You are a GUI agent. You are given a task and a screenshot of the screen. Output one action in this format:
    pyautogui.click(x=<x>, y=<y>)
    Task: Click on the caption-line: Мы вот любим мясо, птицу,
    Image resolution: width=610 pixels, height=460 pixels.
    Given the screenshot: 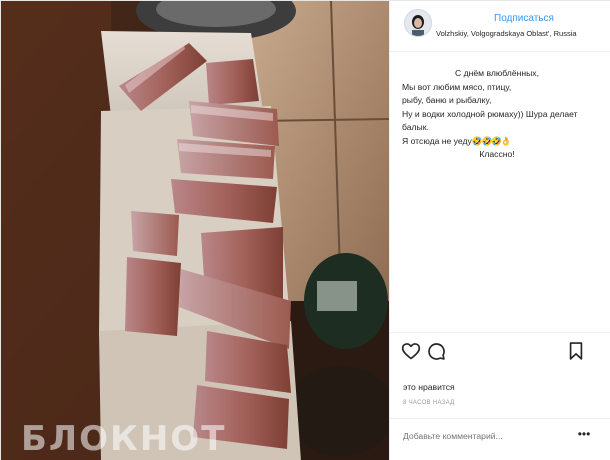 What is the action you would take?
    pyautogui.click(x=457, y=86)
    